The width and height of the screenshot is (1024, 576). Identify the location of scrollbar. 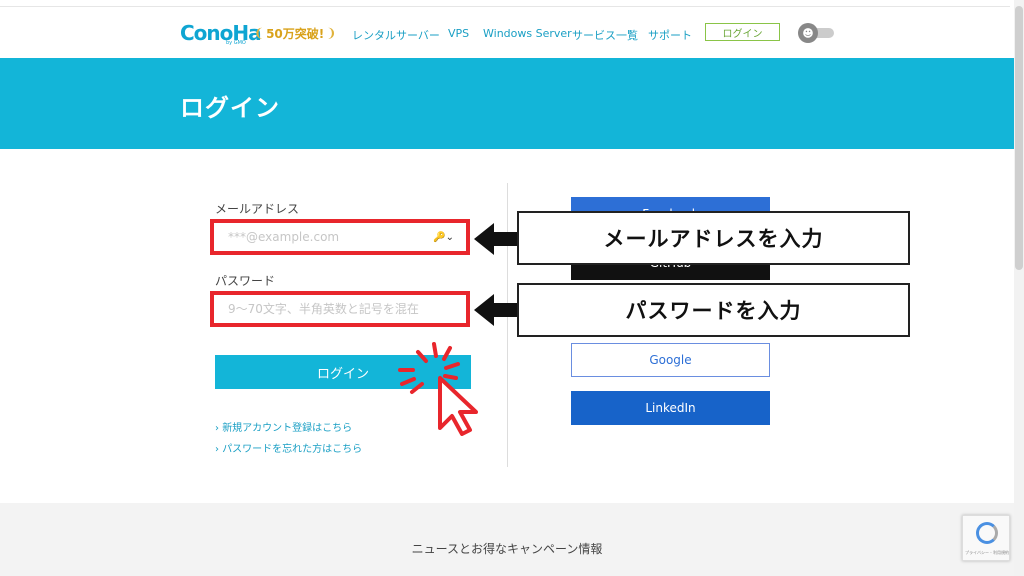
(1019, 288).